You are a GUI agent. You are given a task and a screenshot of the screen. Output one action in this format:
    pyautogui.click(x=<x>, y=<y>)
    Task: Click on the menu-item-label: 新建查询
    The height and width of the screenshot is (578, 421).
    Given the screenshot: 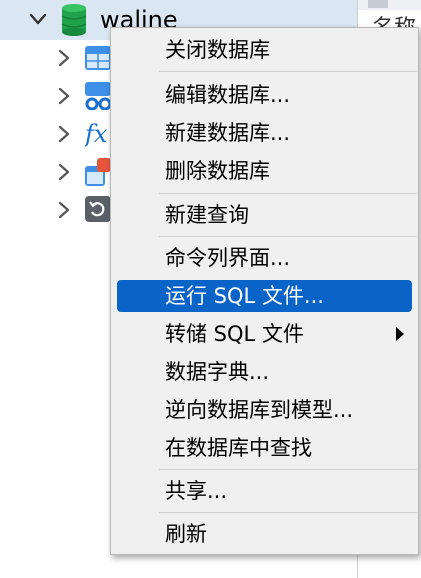 What is the action you would take?
    pyautogui.click(x=207, y=215)
    